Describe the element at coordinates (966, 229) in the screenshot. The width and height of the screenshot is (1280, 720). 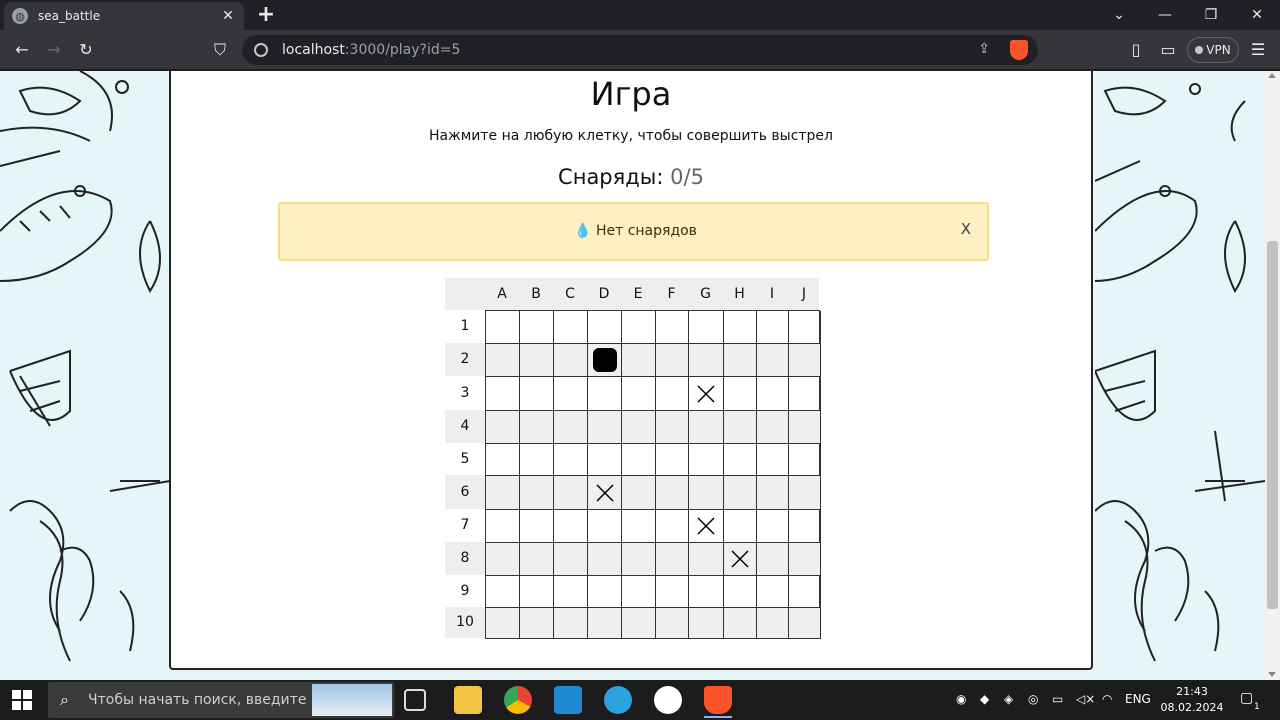
I see `alert-close-button: X` at that location.